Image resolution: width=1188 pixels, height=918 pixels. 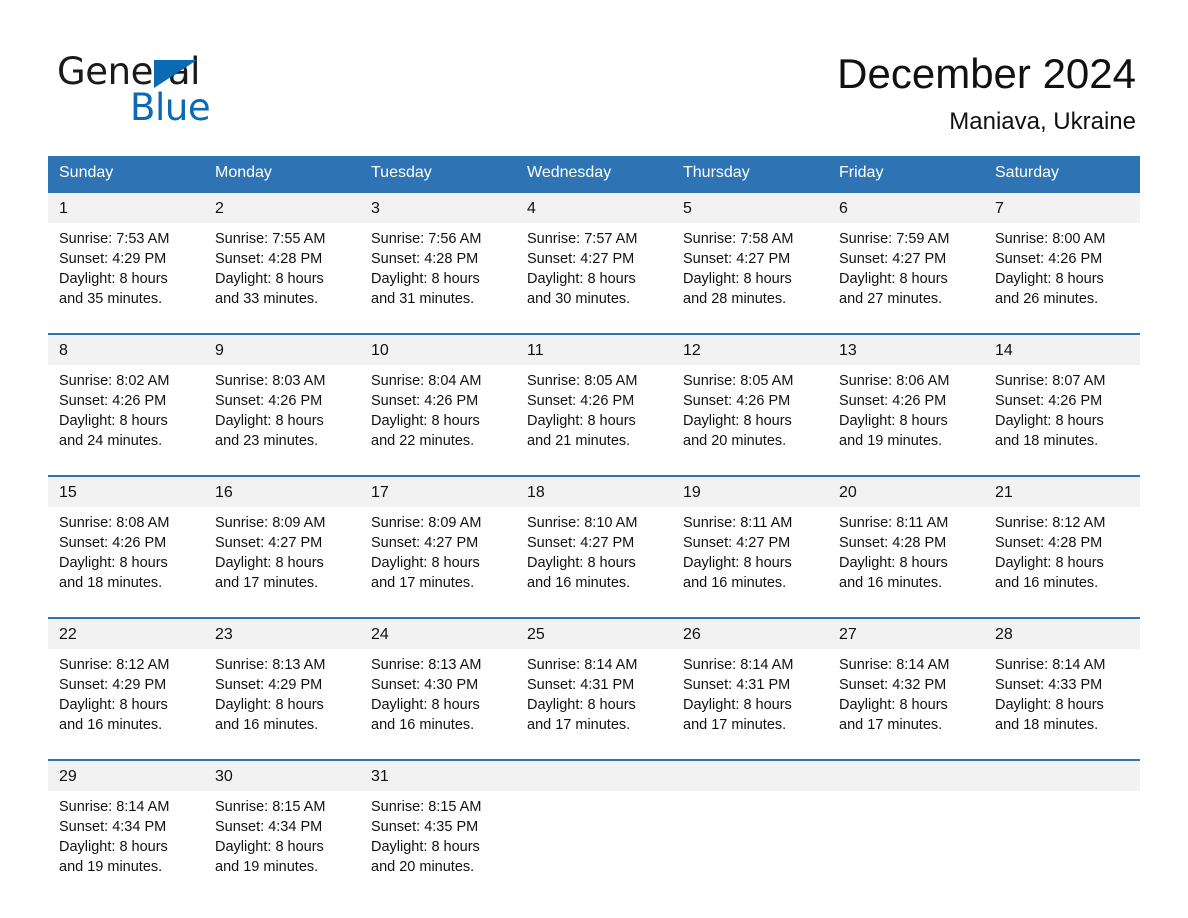 What do you see at coordinates (750, 633) in the screenshot?
I see `day-number: 26` at bounding box center [750, 633].